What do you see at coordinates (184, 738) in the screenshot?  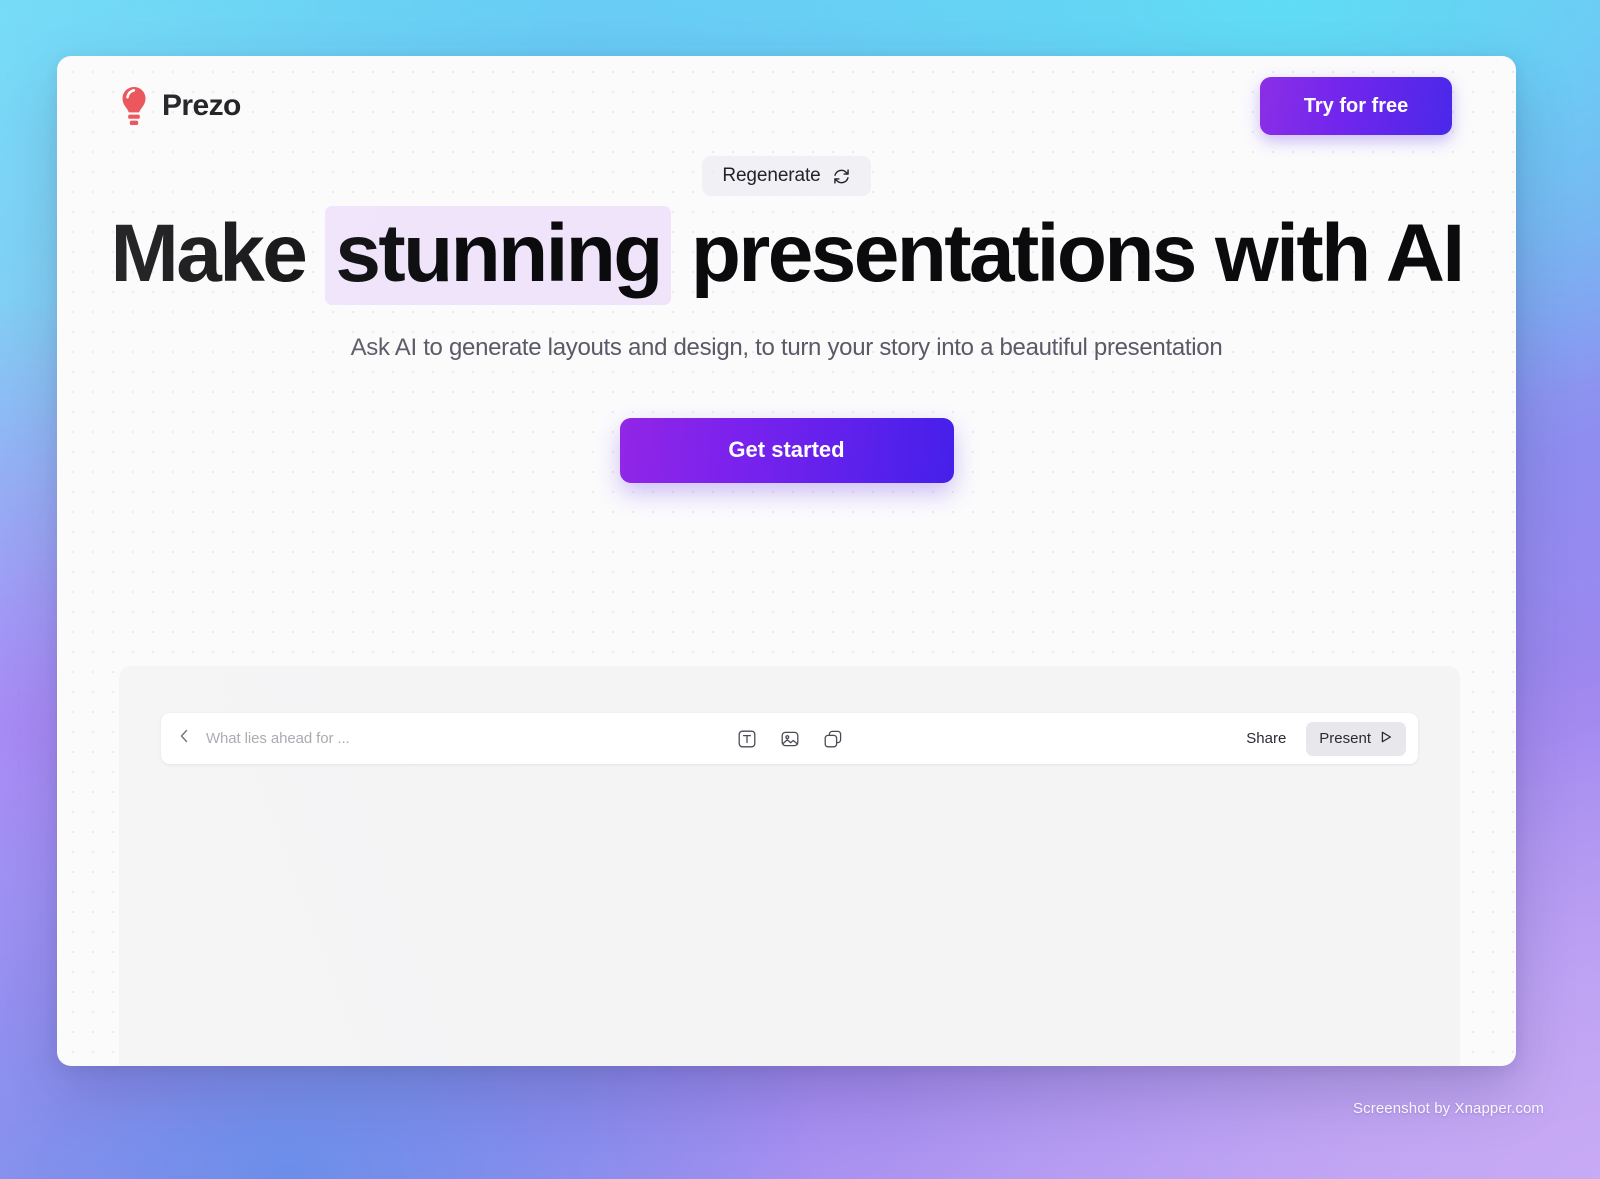 I see `chevron-left-icon` at bounding box center [184, 738].